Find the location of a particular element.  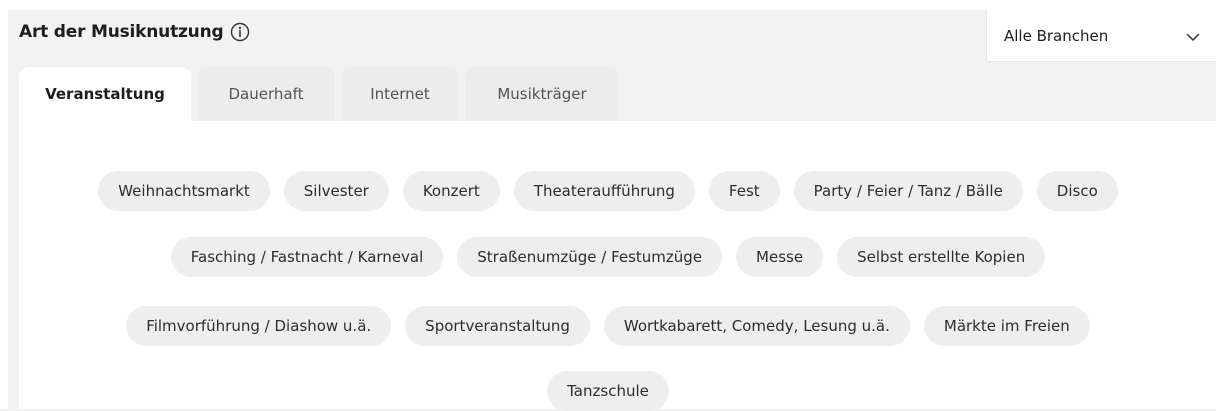

tab-dauerhaft: Dauerhaft is located at coordinates (266, 94).